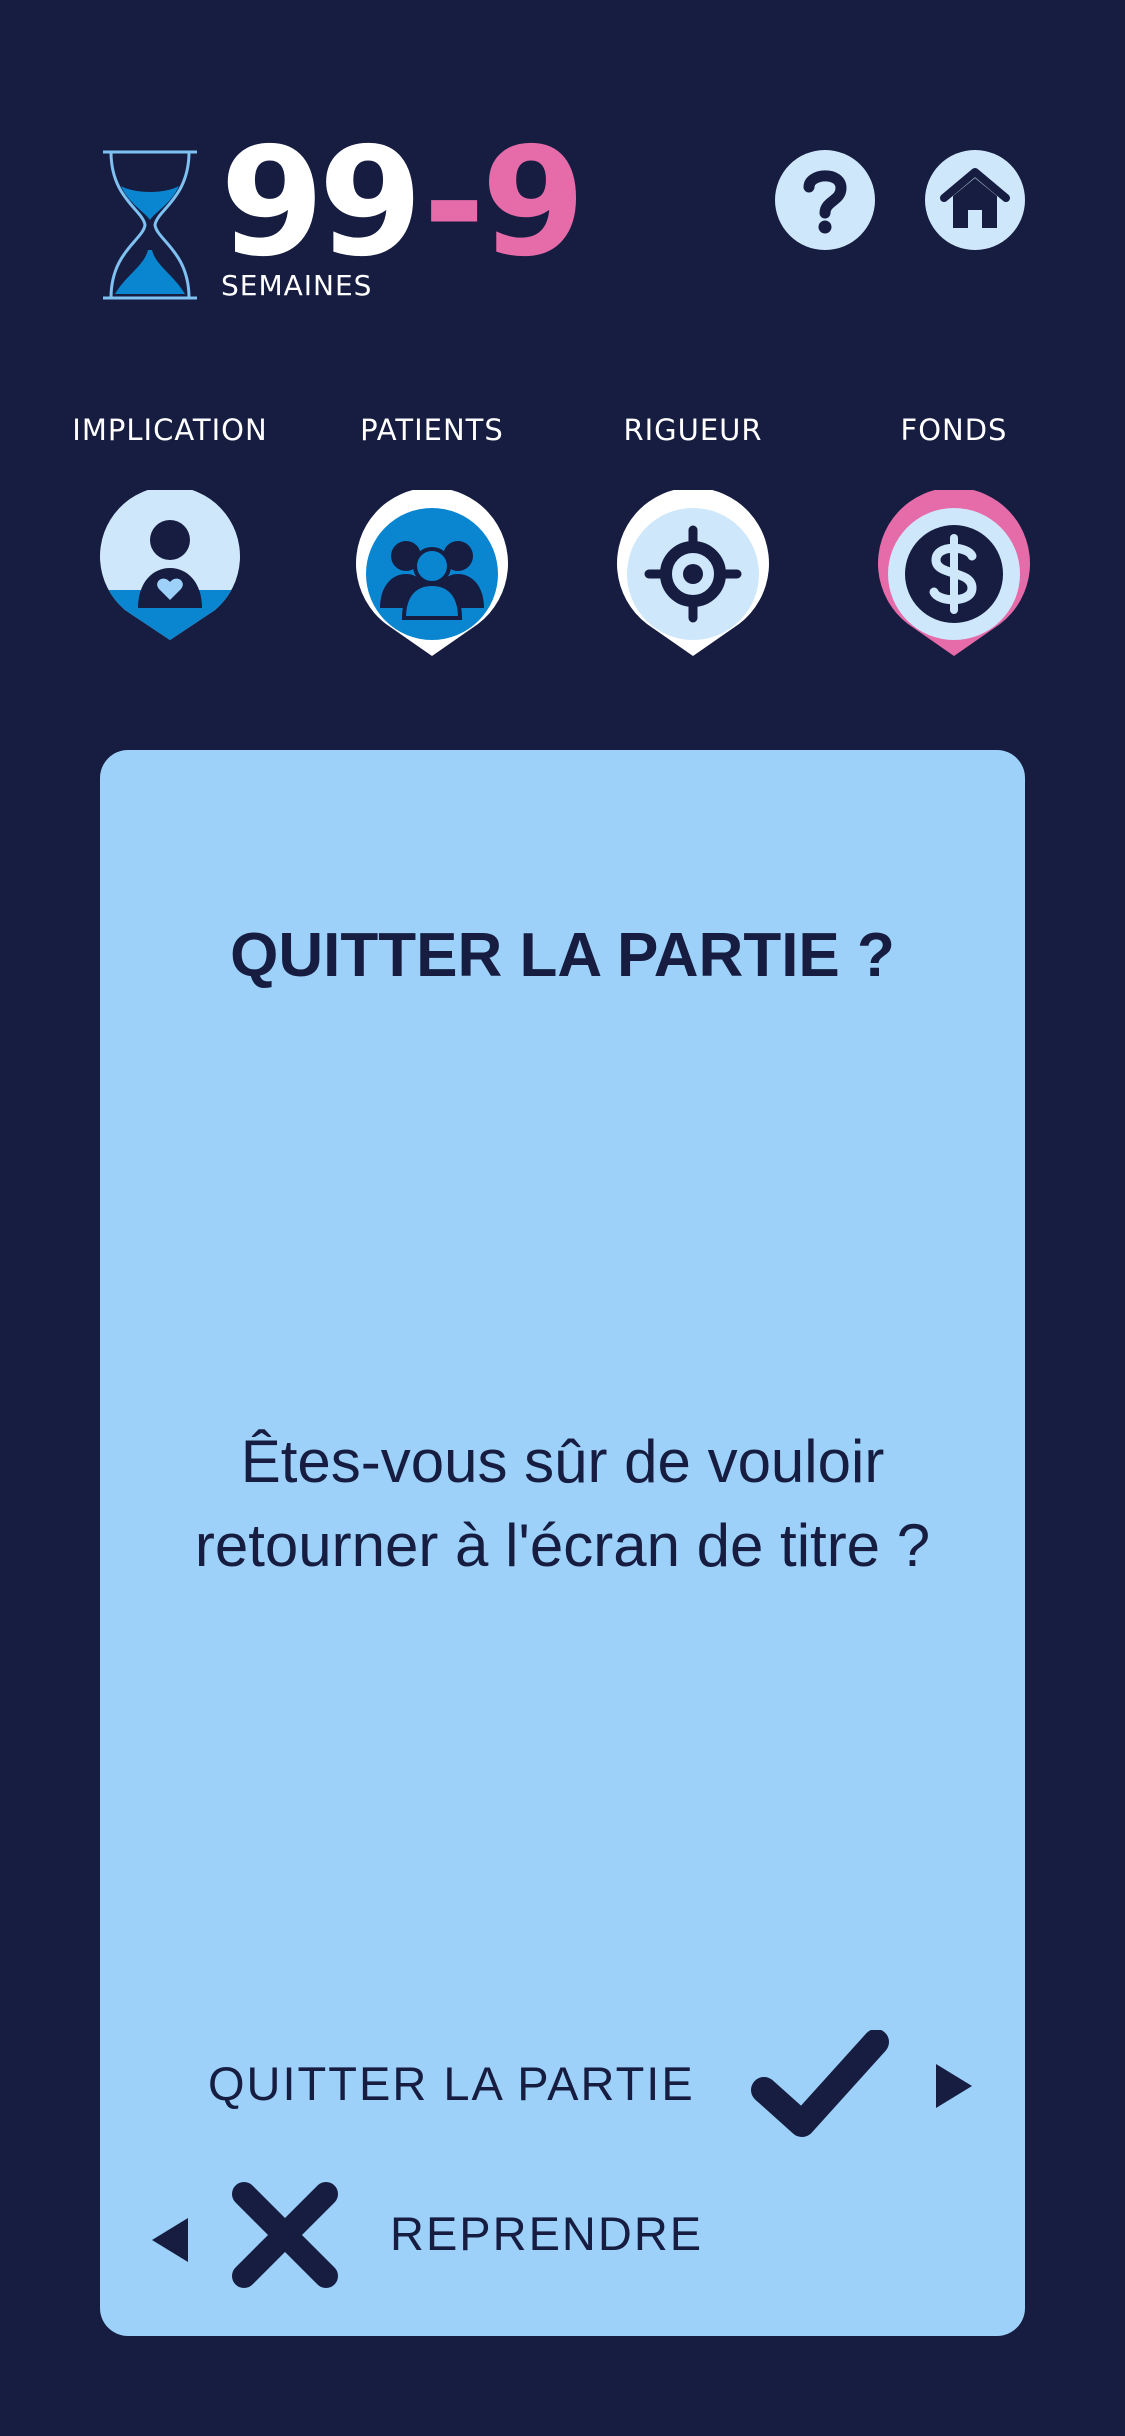 The width and height of the screenshot is (1125, 2436). I want to click on weeks-delta: -9, so click(504, 203).